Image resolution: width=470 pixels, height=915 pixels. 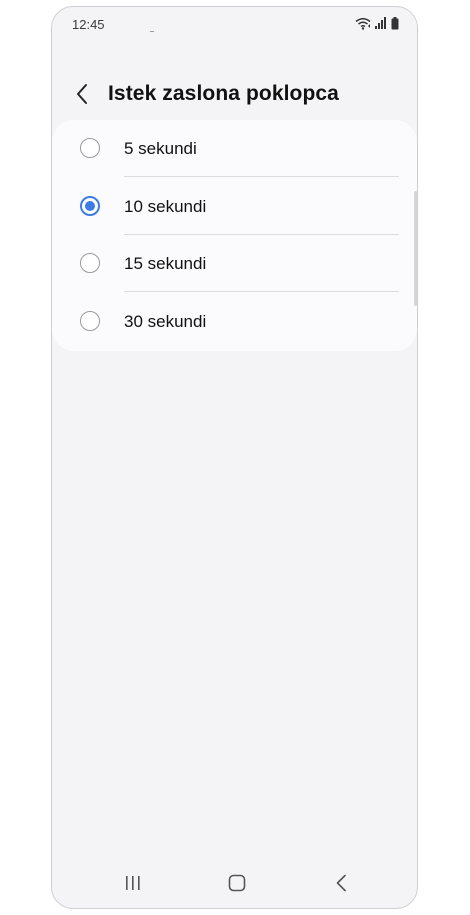 What do you see at coordinates (363, 23) in the screenshot?
I see `wifi-icon` at bounding box center [363, 23].